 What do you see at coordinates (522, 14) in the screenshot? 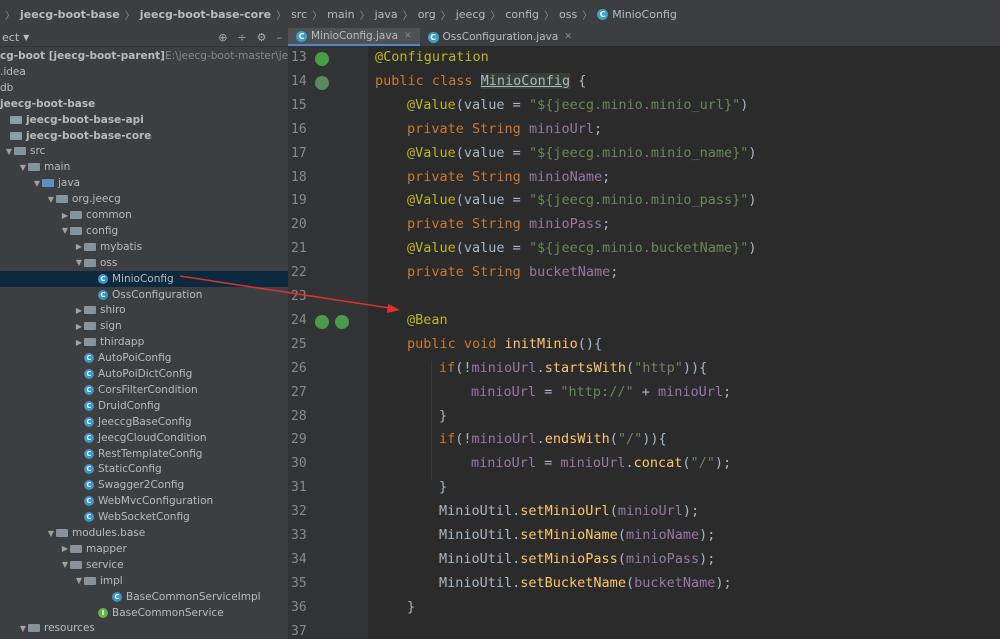
I see `breadcrumb-item: config` at bounding box center [522, 14].